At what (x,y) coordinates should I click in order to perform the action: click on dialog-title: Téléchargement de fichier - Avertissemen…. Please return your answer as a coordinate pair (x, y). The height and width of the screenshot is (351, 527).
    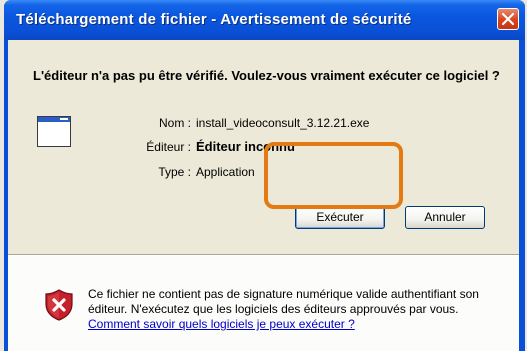
    Looking at the image, I should click on (214, 19).